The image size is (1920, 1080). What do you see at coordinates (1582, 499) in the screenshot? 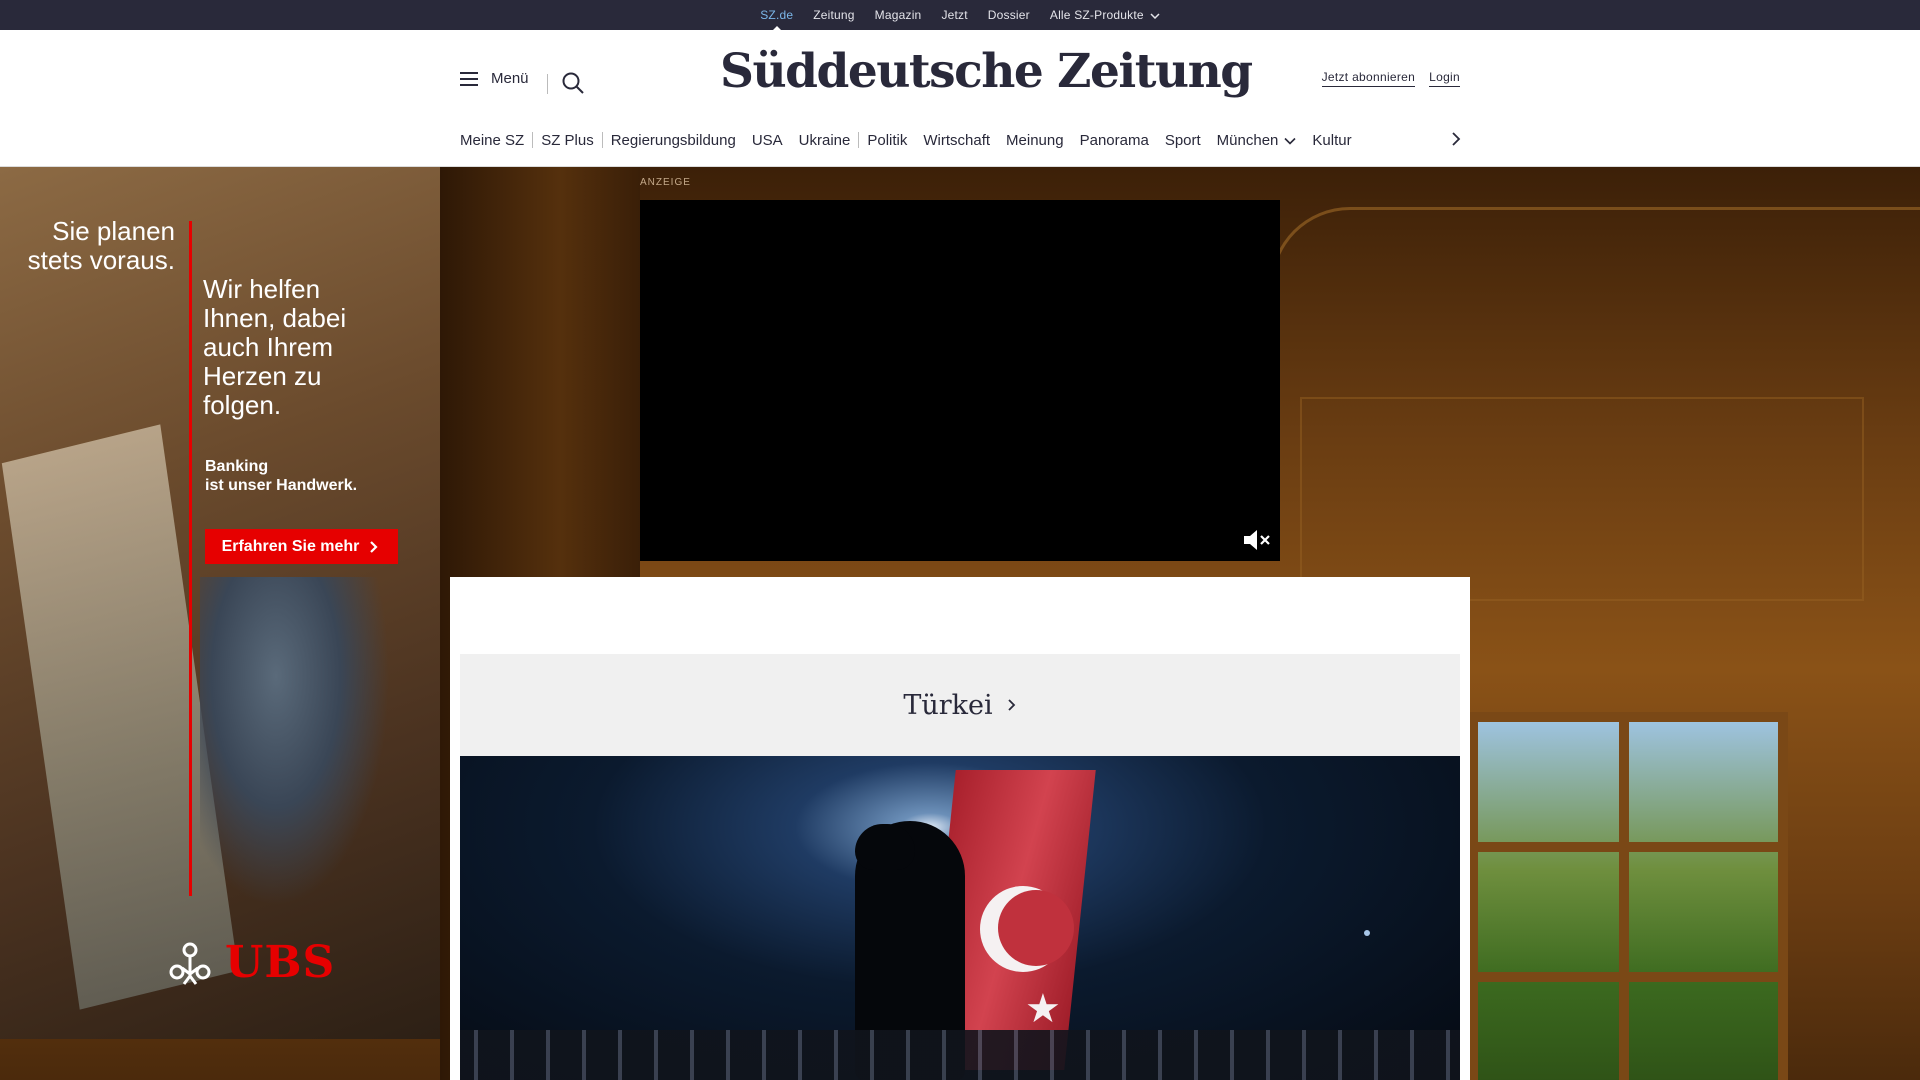
I see `wallpaper-panel` at bounding box center [1582, 499].